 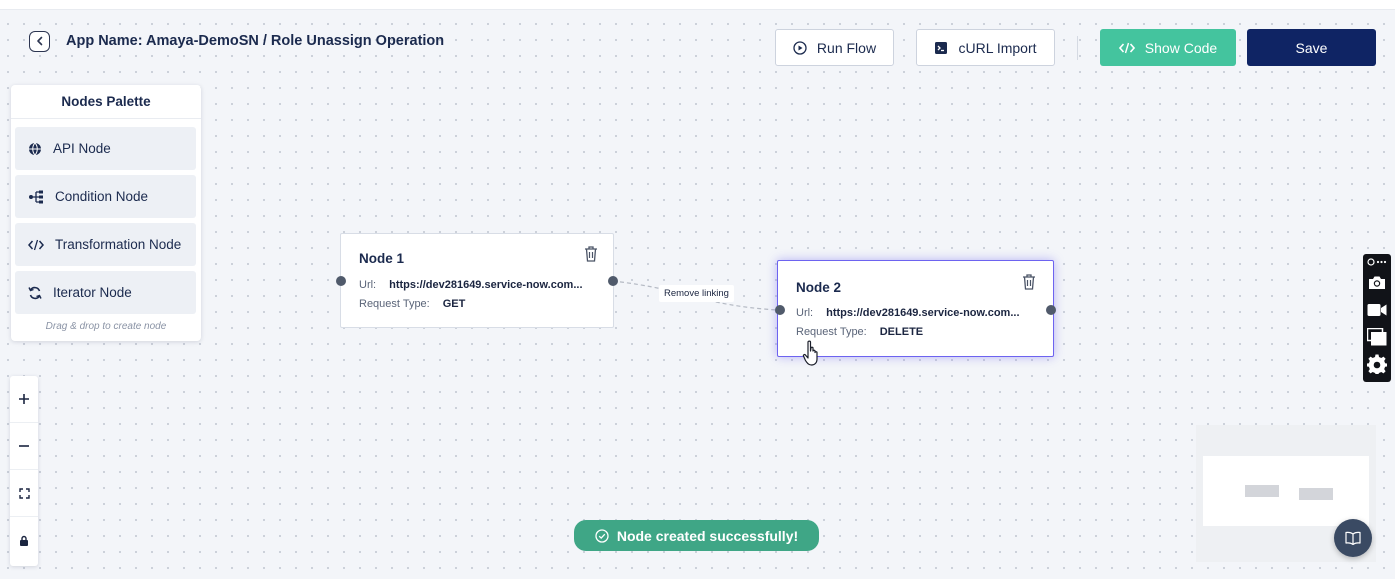 I want to click on node-request-type-row: Request Type: GET, so click(x=412, y=304).